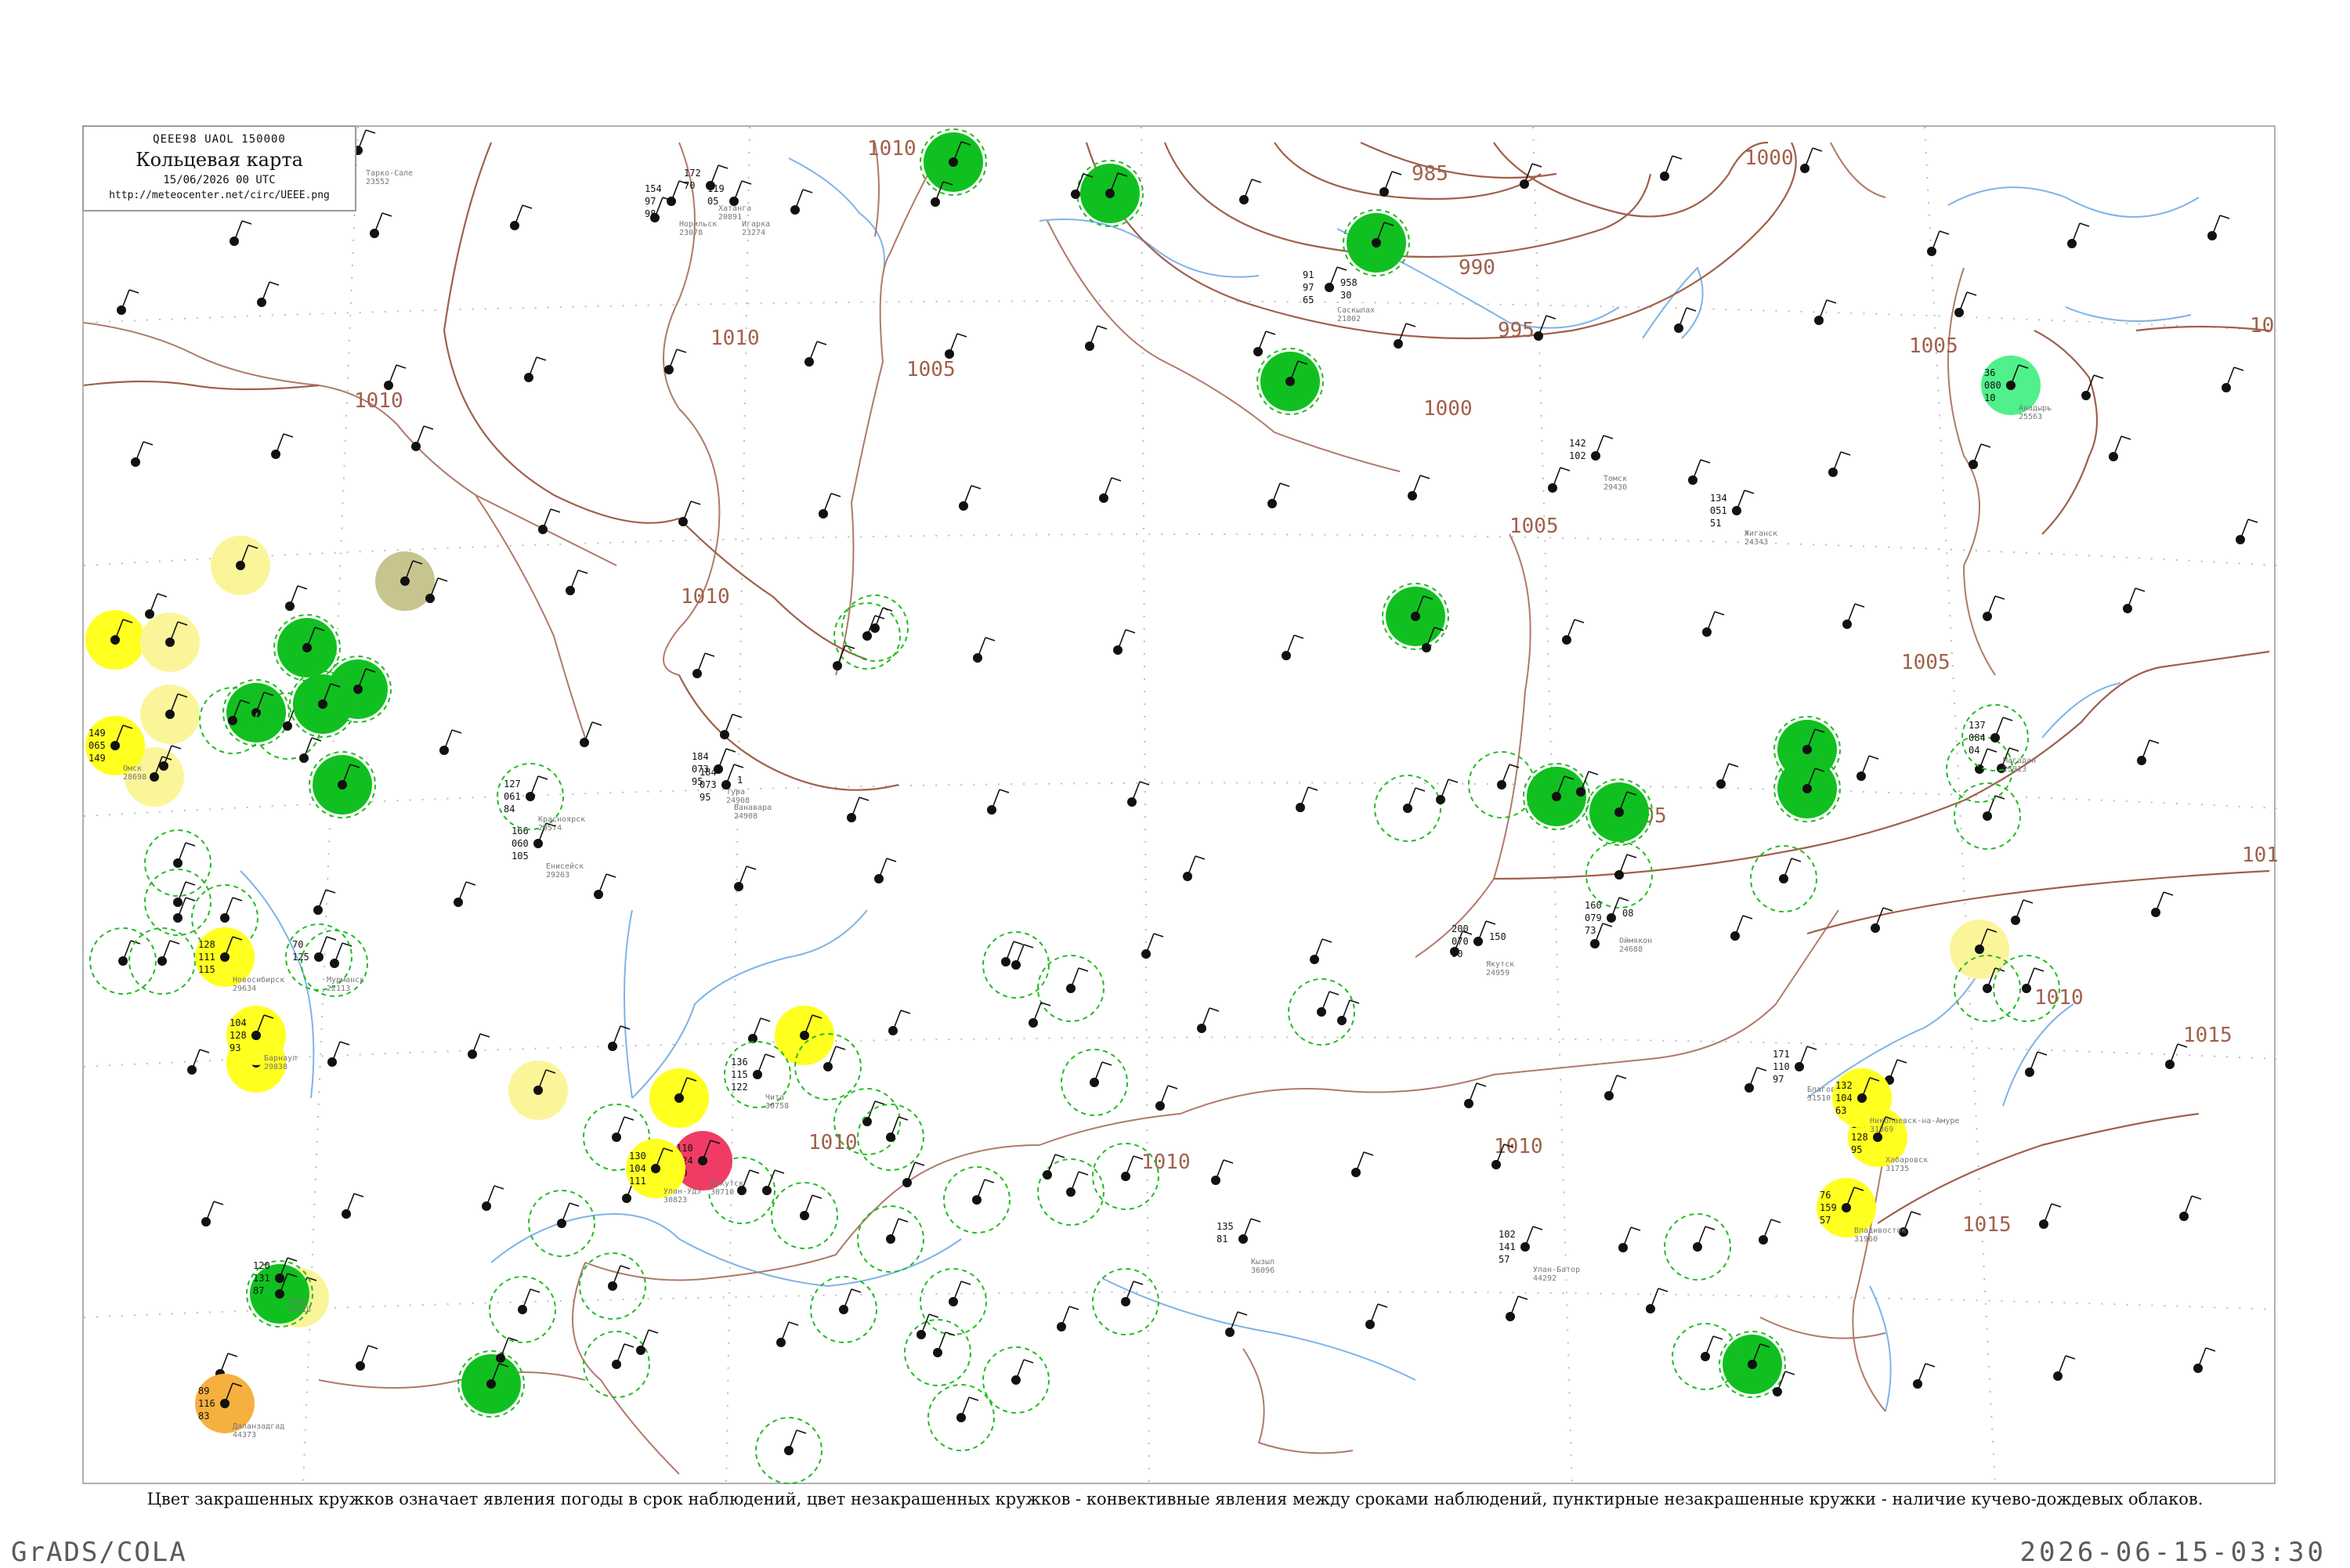  I want to click on station-25913: 137084 04 Магадан25913, so click(1998, 739).